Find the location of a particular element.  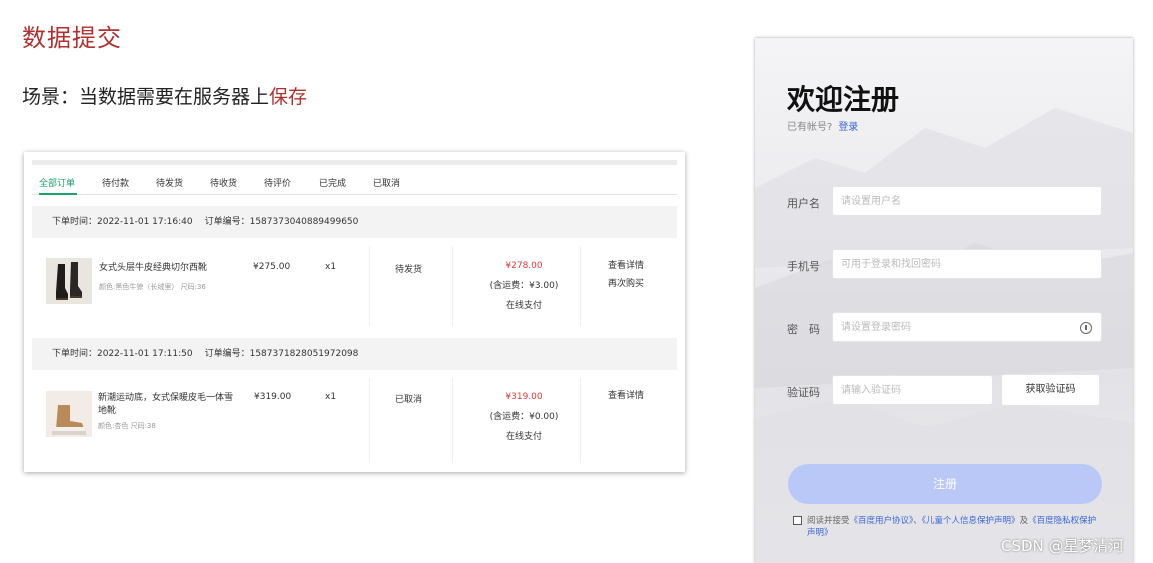

username-input is located at coordinates (967, 201).